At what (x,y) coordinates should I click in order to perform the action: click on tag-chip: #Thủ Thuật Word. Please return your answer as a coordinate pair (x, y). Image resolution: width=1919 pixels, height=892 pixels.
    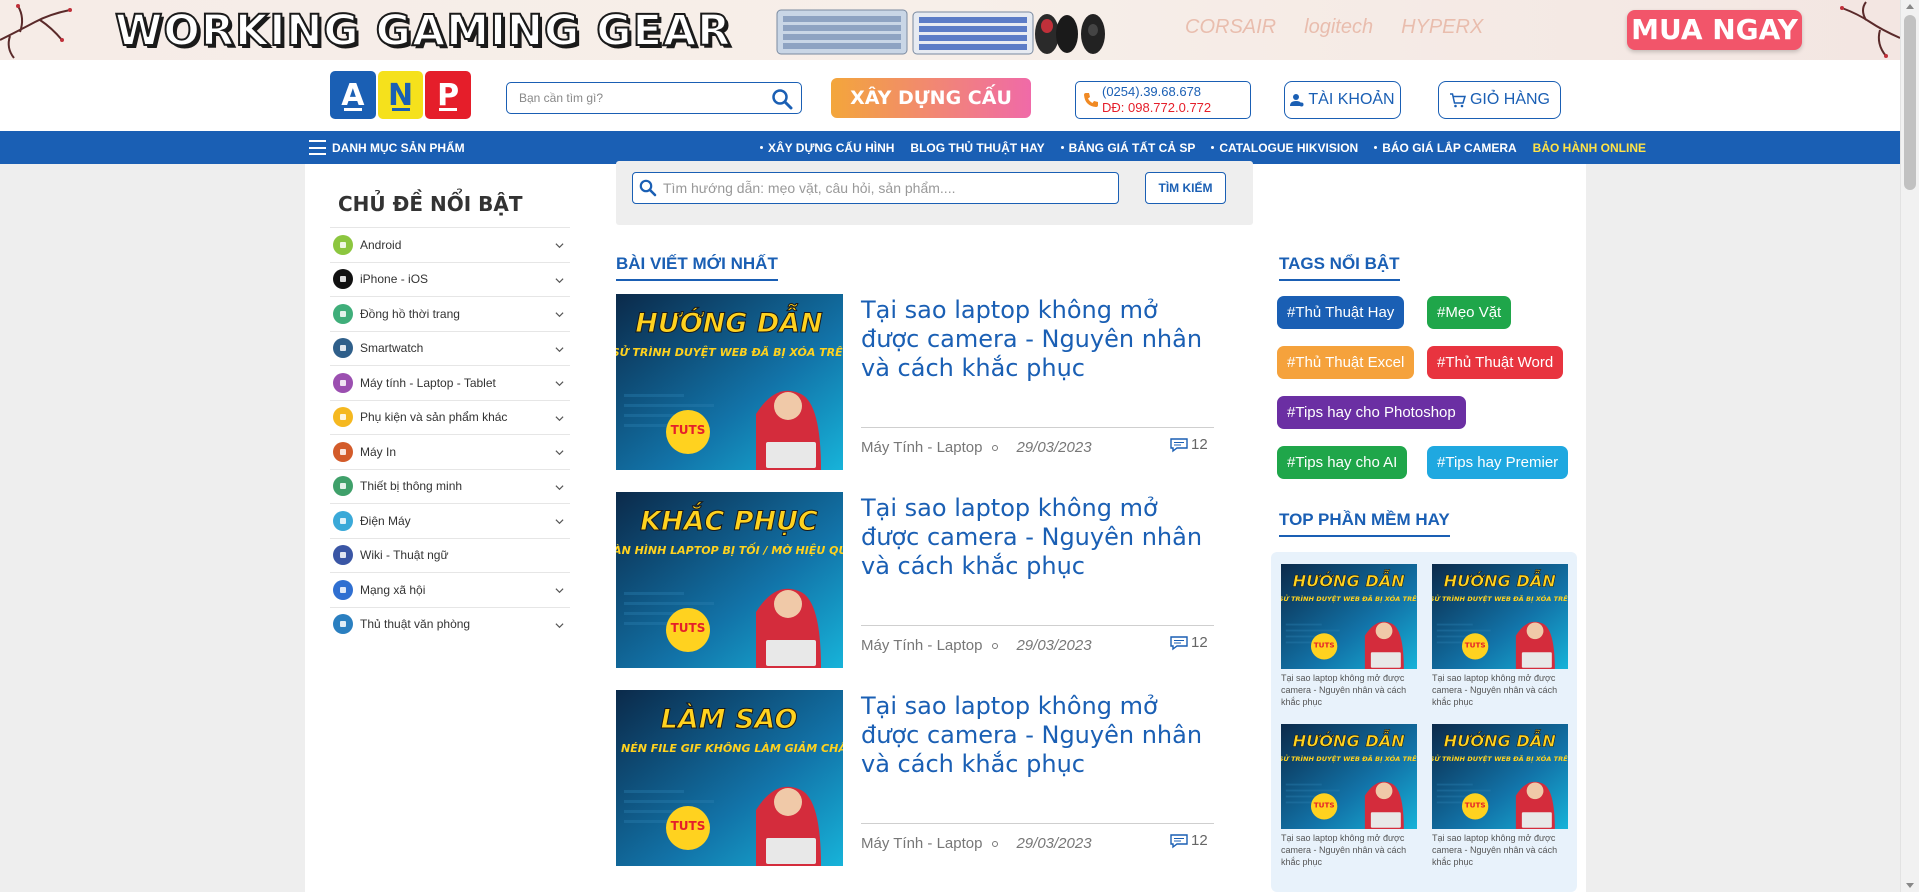
    Looking at the image, I should click on (1495, 362).